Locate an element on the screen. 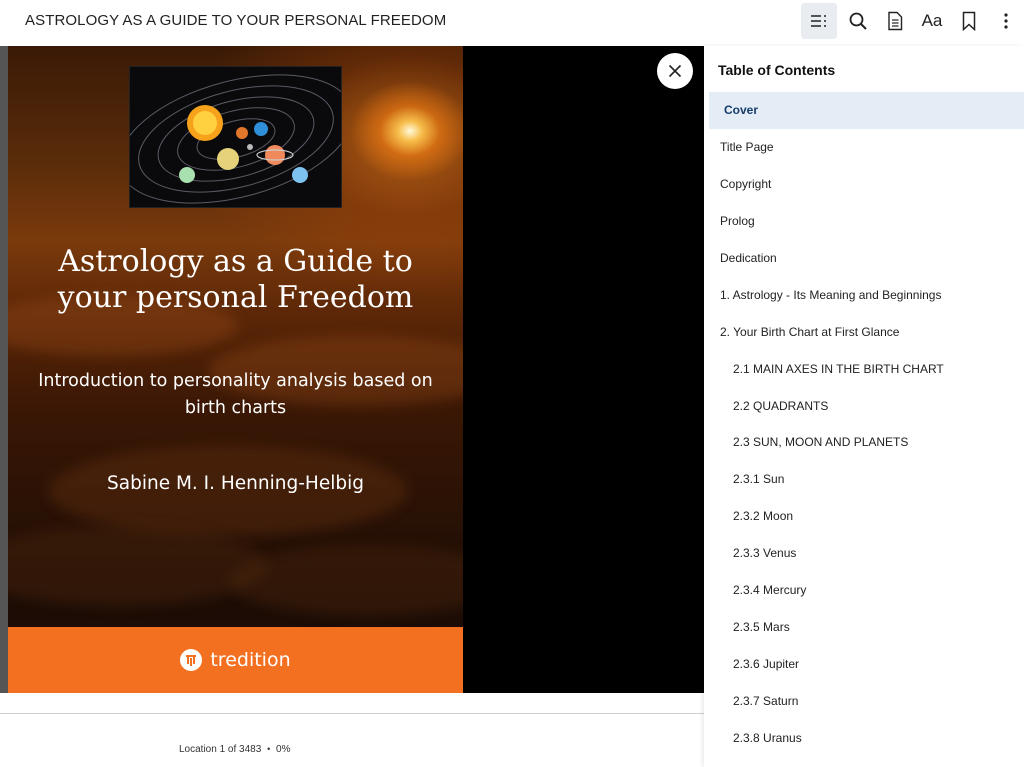  toc-item: Cover is located at coordinates (866, 110).